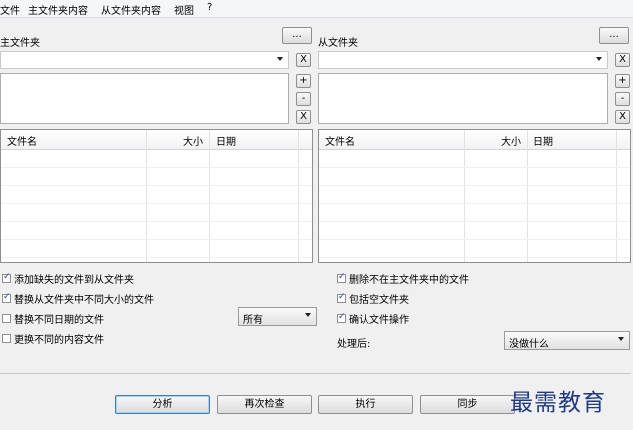 This screenshot has width=633, height=430. Describe the element at coordinates (379, 320) in the screenshot. I see `option-label: 确认文件操作` at that location.